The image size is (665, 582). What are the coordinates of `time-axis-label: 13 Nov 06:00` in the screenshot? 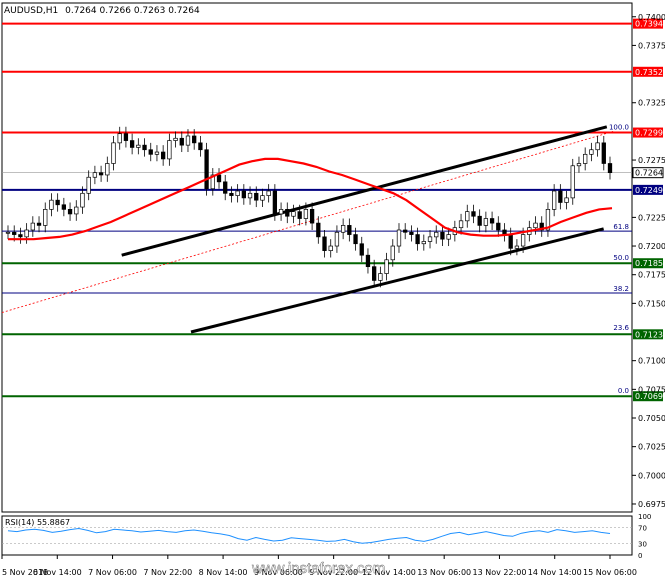 It's located at (444, 572).